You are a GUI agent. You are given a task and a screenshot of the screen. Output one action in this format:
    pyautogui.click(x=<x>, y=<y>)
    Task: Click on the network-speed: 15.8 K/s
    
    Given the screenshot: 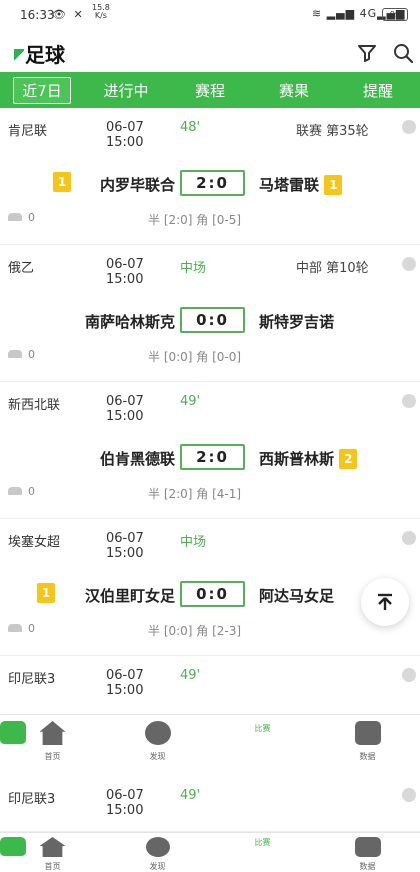 What is the action you would take?
    pyautogui.click(x=101, y=11)
    